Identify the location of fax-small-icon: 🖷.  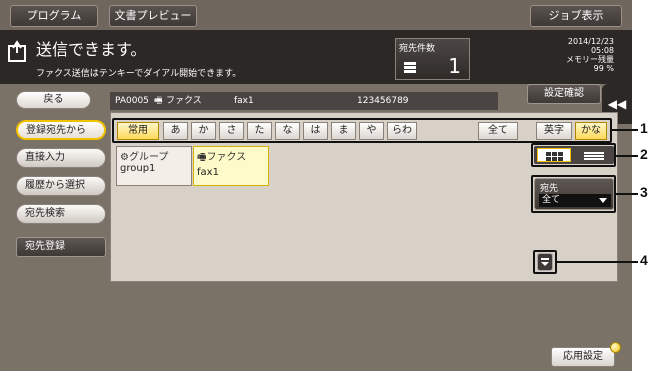
(158, 101).